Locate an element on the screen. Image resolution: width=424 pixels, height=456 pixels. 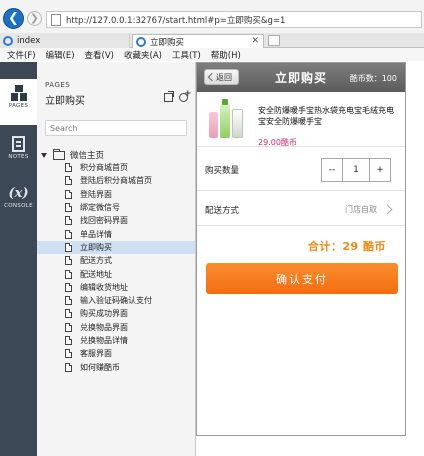
rail-console-button: (x) CONSOLE is located at coordinates (18, 204).